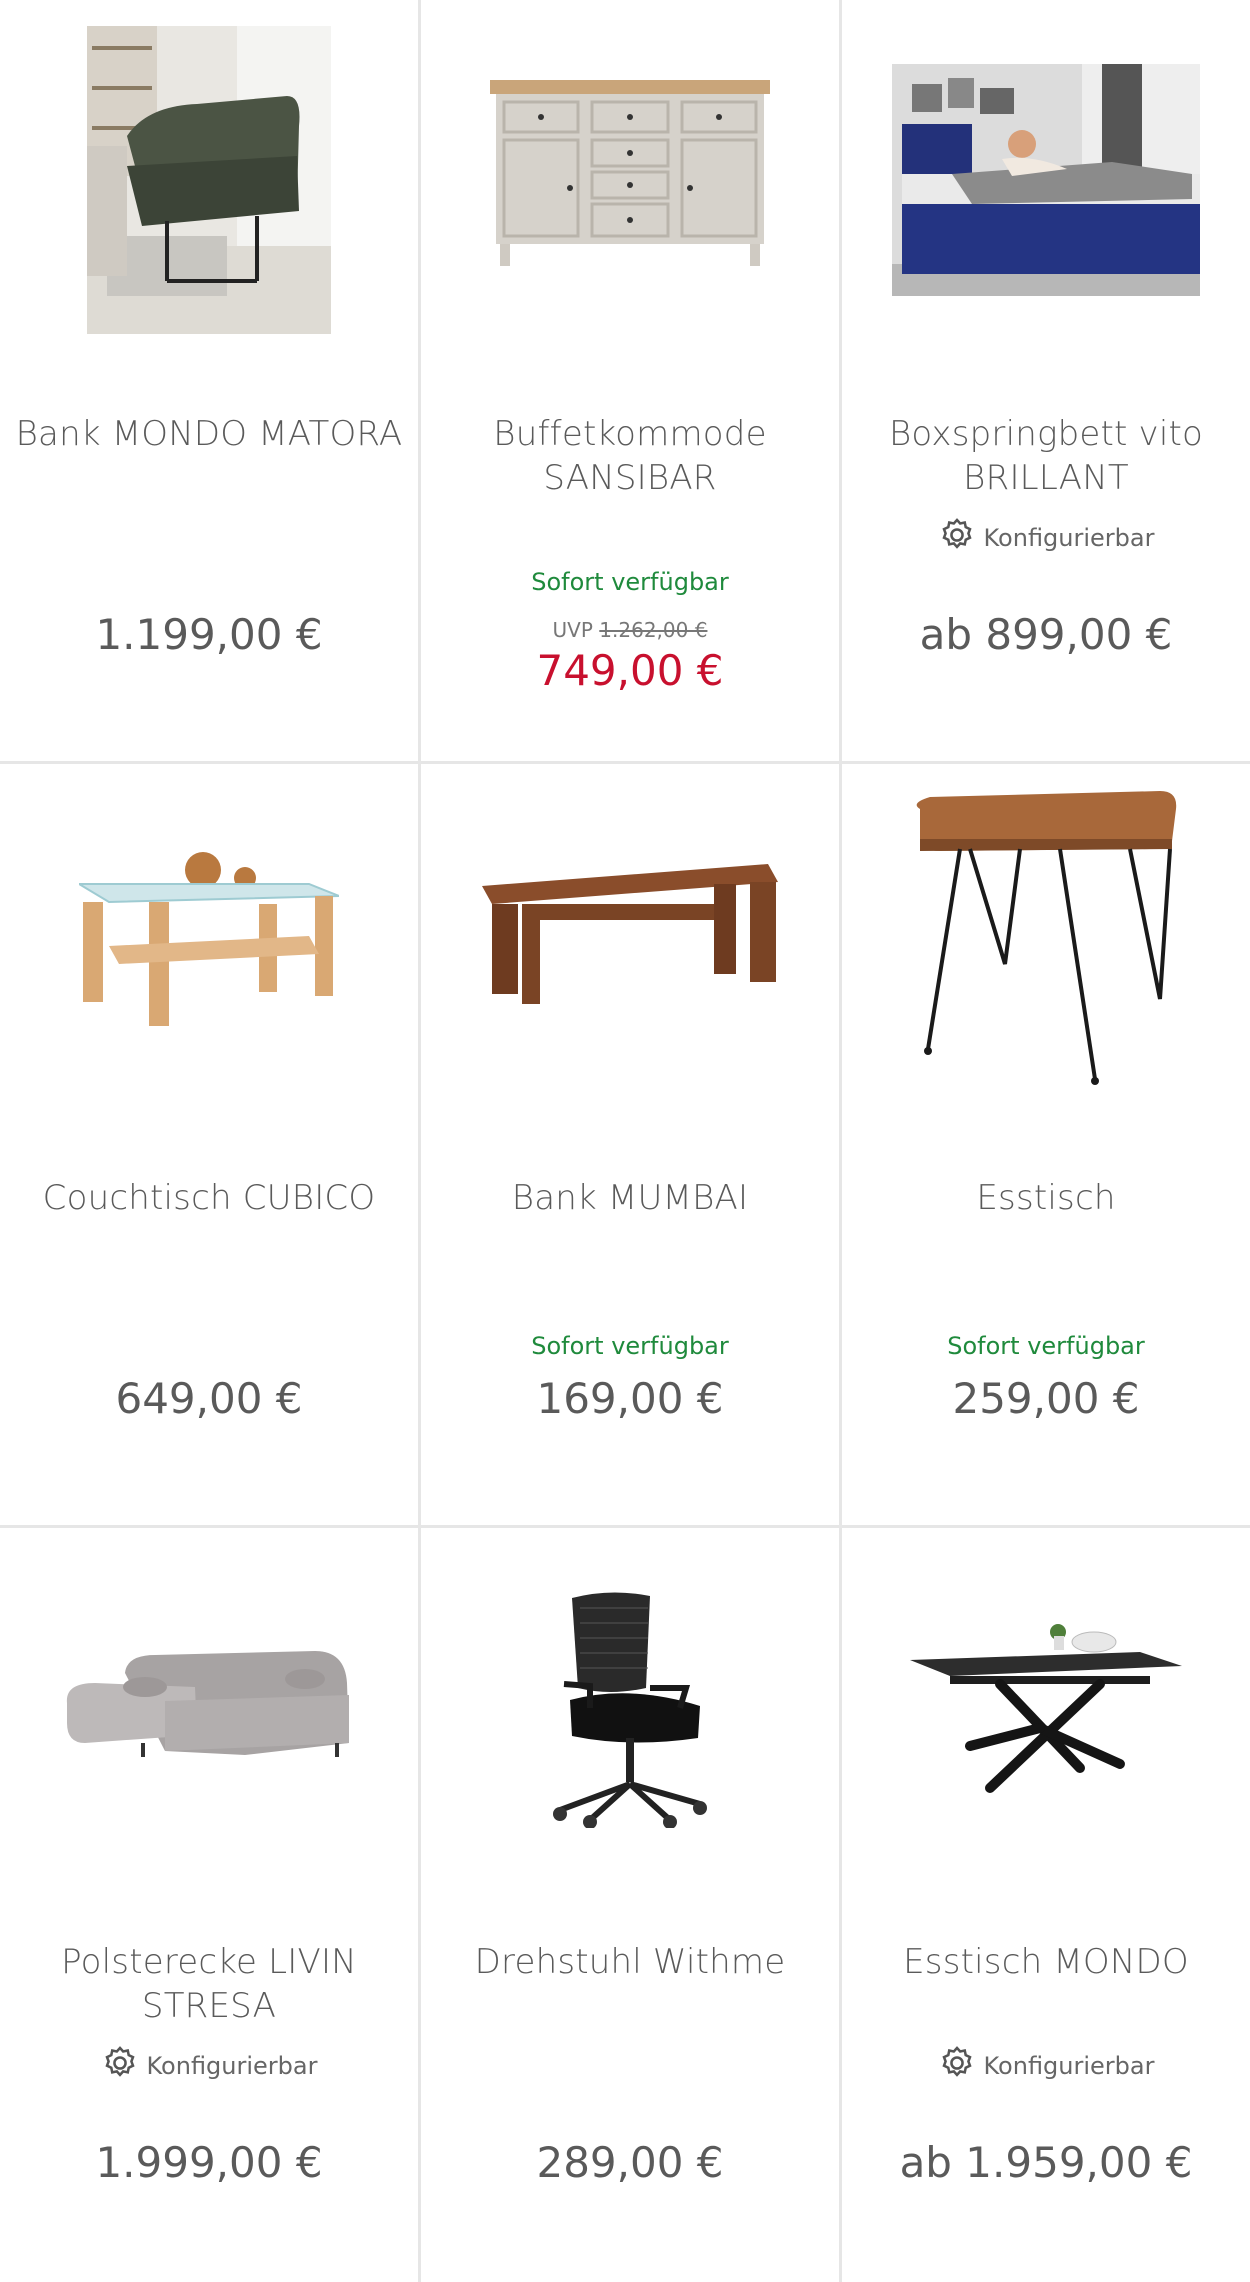 The width and height of the screenshot is (1250, 2282). What do you see at coordinates (630, 1962) in the screenshot?
I see `product-title: Drehstuhl Withme` at bounding box center [630, 1962].